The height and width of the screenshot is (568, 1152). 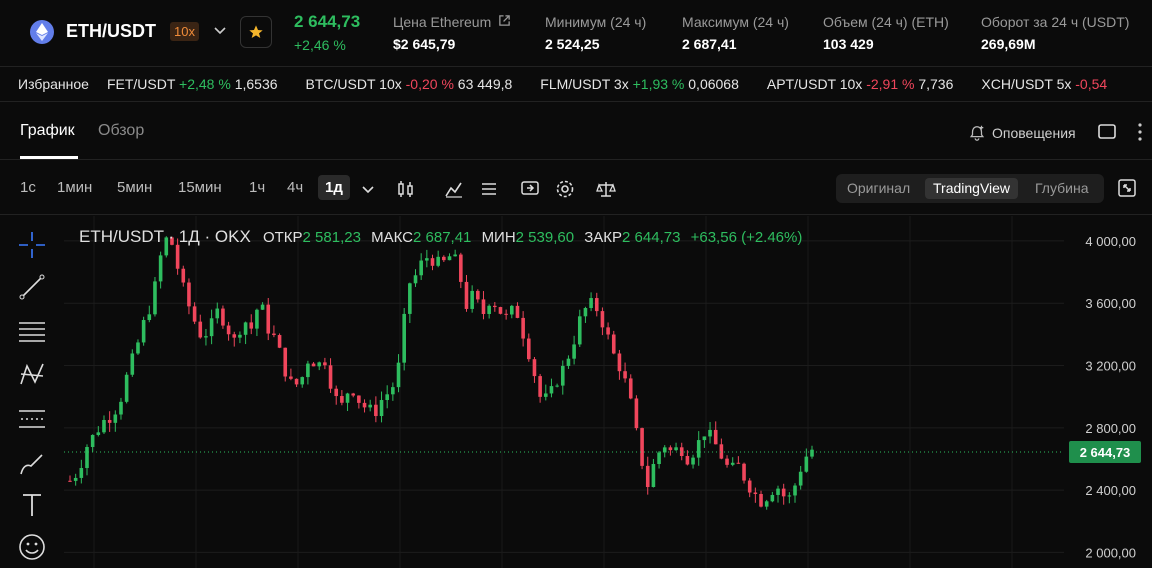 What do you see at coordinates (256, 84) in the screenshot?
I see `ticker-price: 1,6536` at bounding box center [256, 84].